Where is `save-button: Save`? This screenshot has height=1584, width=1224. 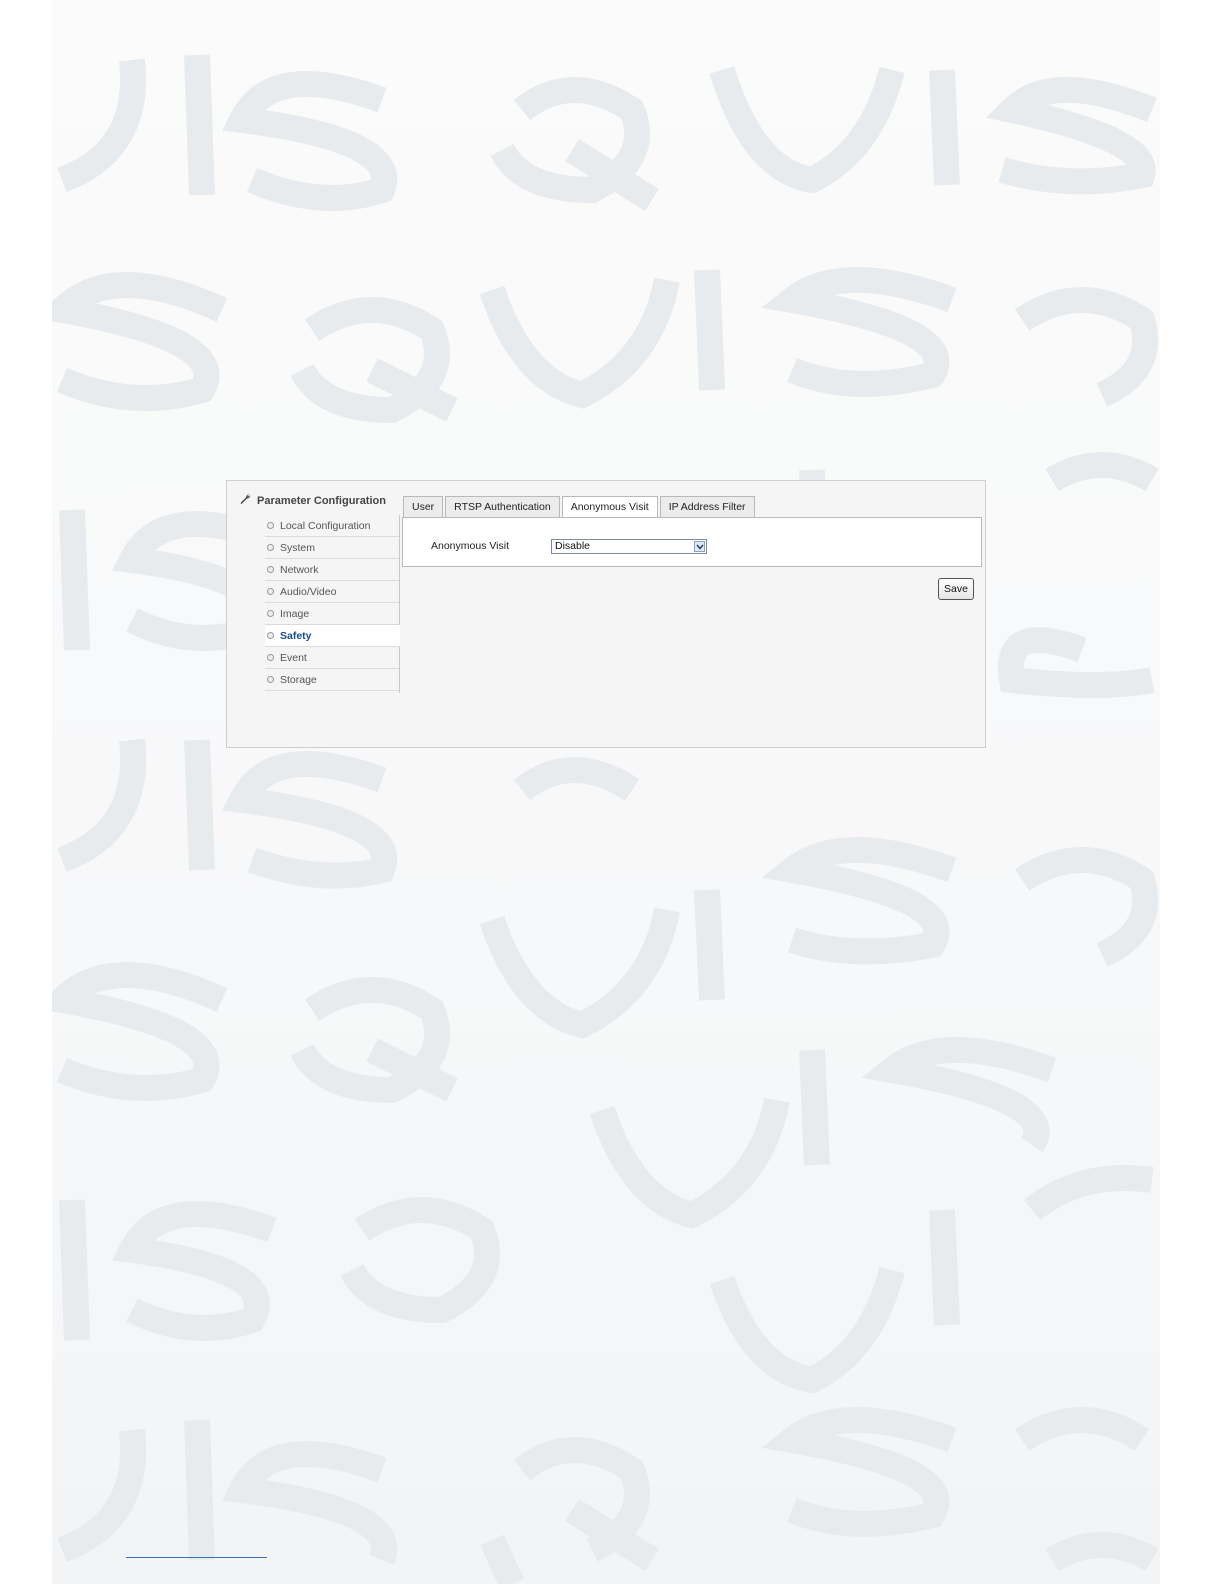
save-button: Save is located at coordinates (956, 589).